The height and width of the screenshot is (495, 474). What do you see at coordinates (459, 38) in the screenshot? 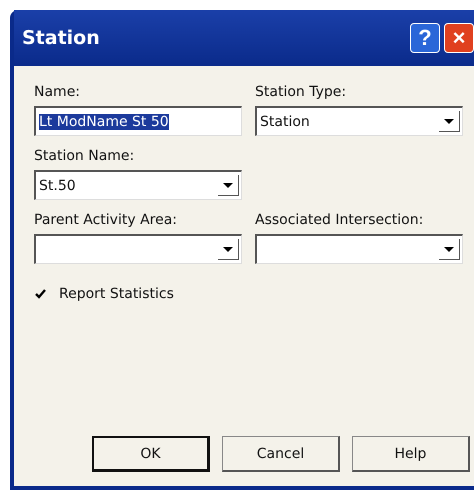
I see `close-button: ×` at bounding box center [459, 38].